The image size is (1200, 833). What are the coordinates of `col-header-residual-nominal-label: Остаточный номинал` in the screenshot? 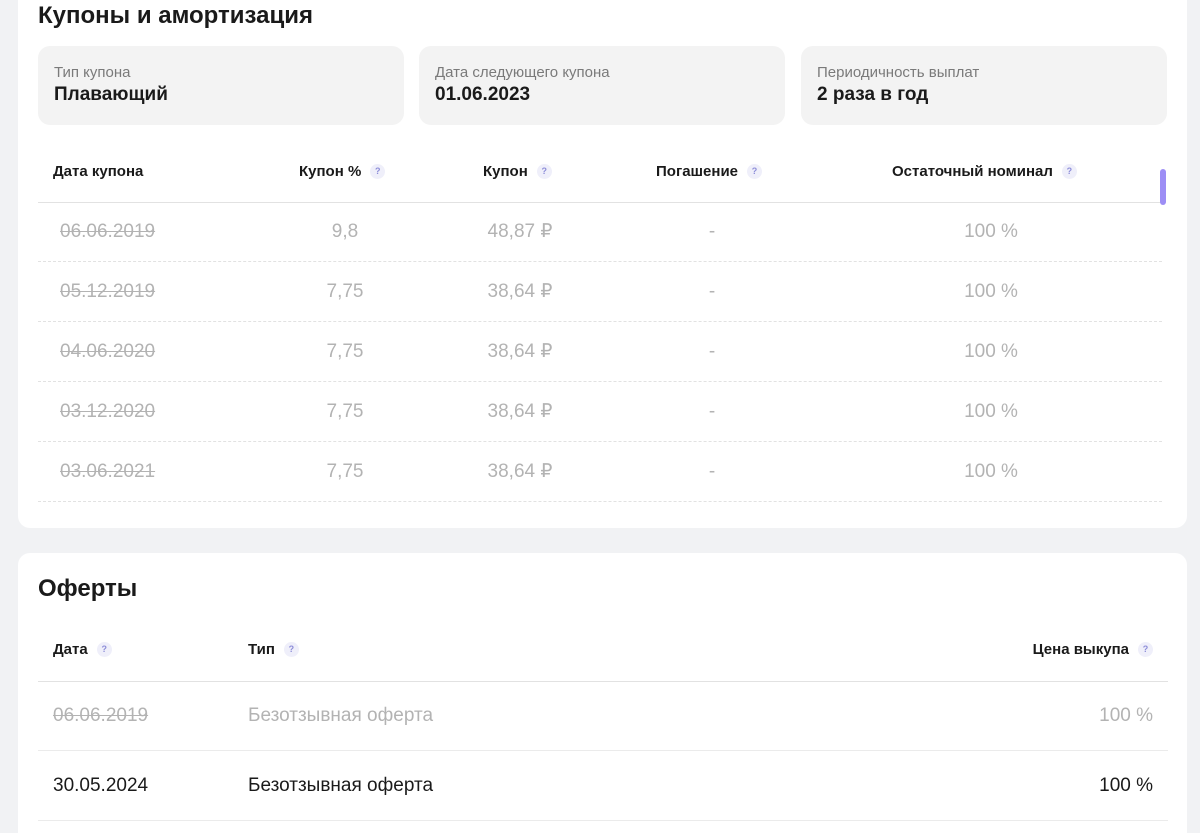 It's located at (972, 171).